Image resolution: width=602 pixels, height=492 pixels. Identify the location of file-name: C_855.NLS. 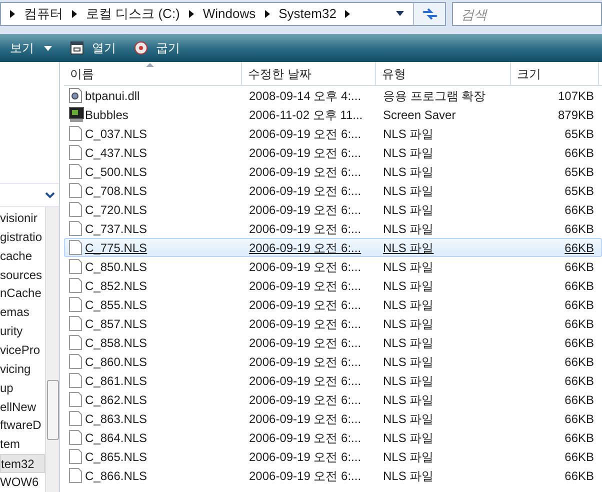
(116, 305).